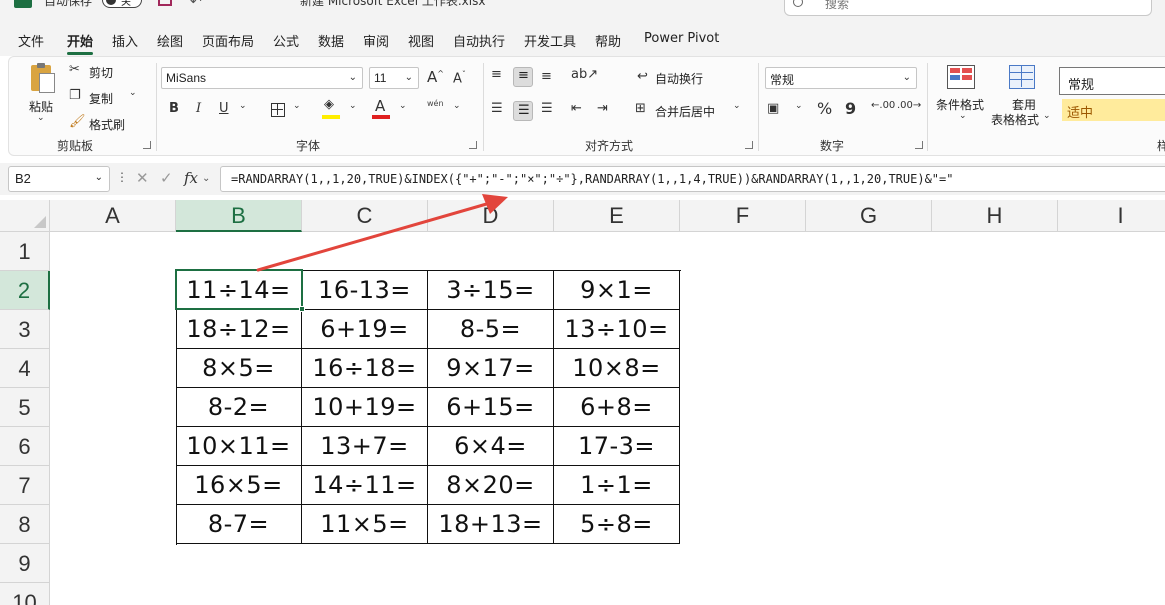 The width and height of the screenshot is (1165, 605). I want to click on format-painter-button: 格式刷, so click(107, 124).